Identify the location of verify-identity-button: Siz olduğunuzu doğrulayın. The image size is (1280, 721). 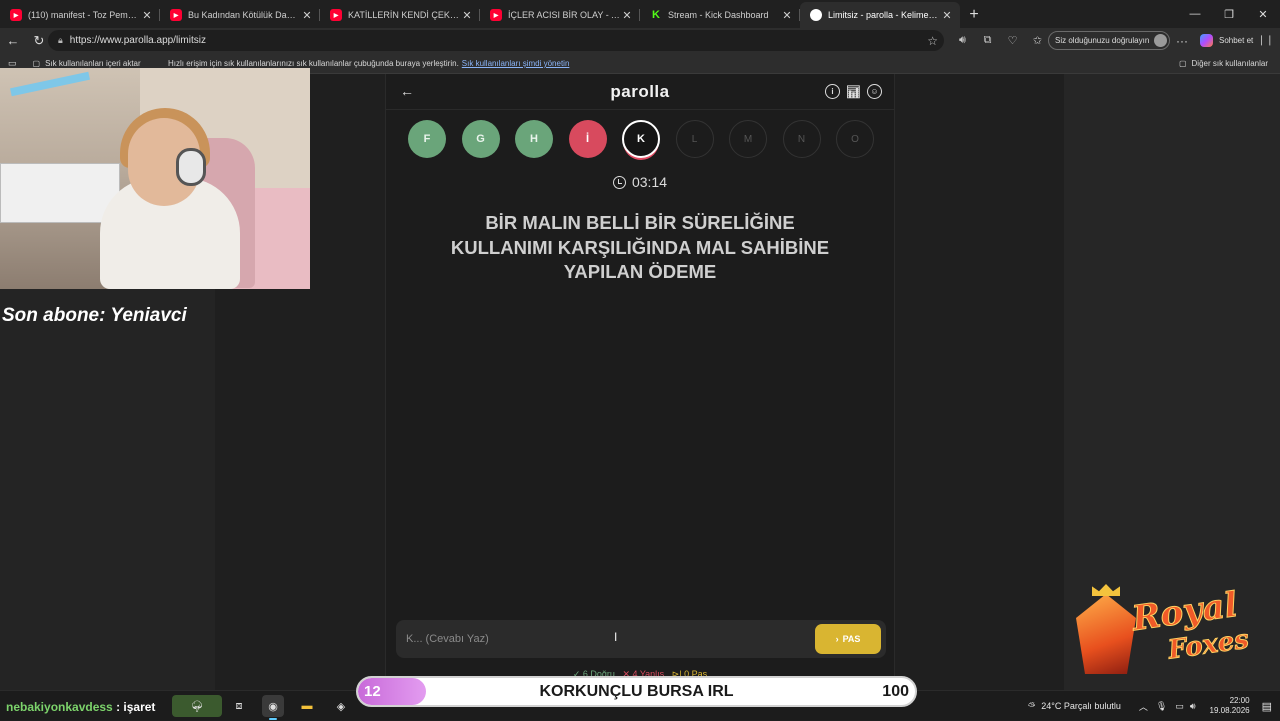
(1109, 40).